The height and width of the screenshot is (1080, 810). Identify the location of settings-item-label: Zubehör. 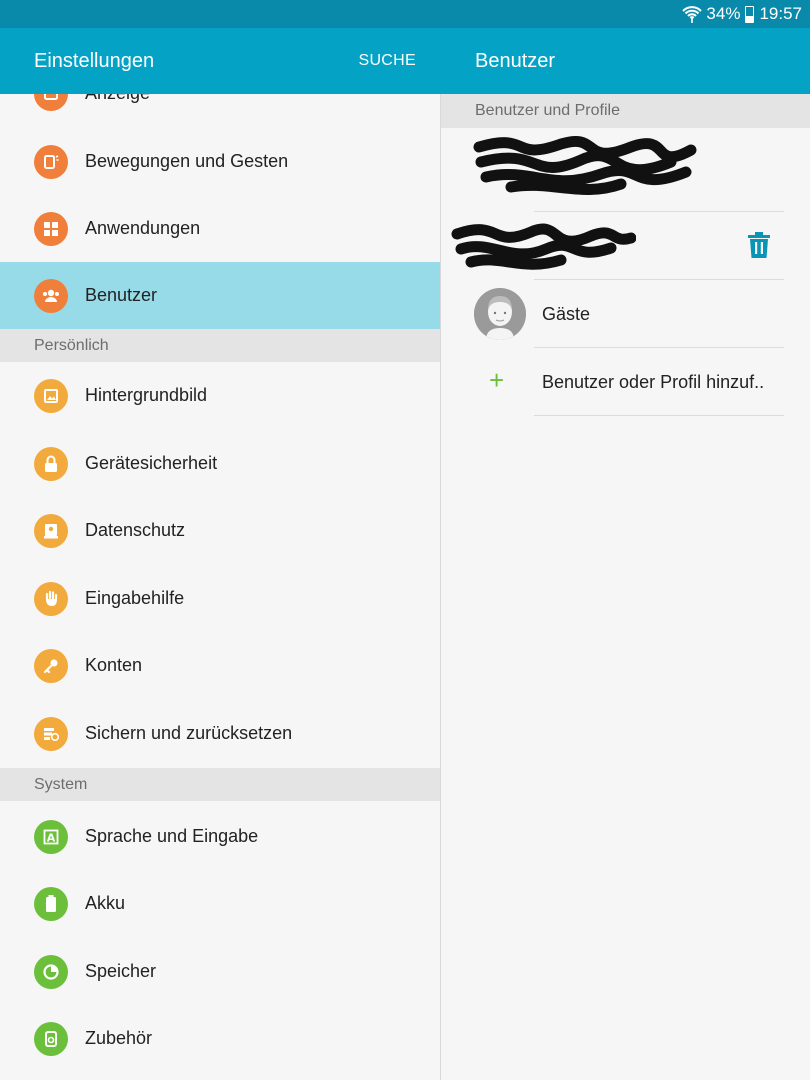
(119, 1038).